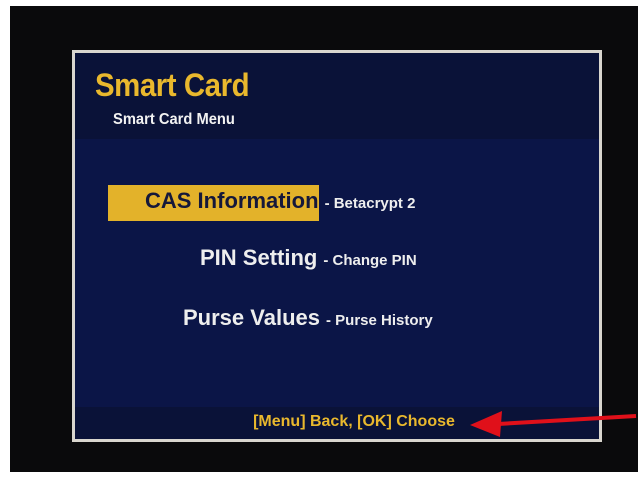 The image size is (639, 480). What do you see at coordinates (379, 320) in the screenshot?
I see `menu-item-description: - Purse History` at bounding box center [379, 320].